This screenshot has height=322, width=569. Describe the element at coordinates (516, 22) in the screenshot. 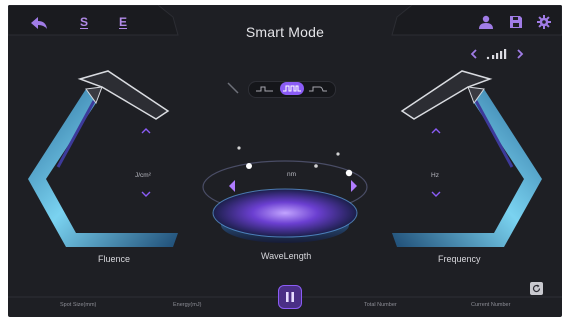

I see `save-icon` at that location.